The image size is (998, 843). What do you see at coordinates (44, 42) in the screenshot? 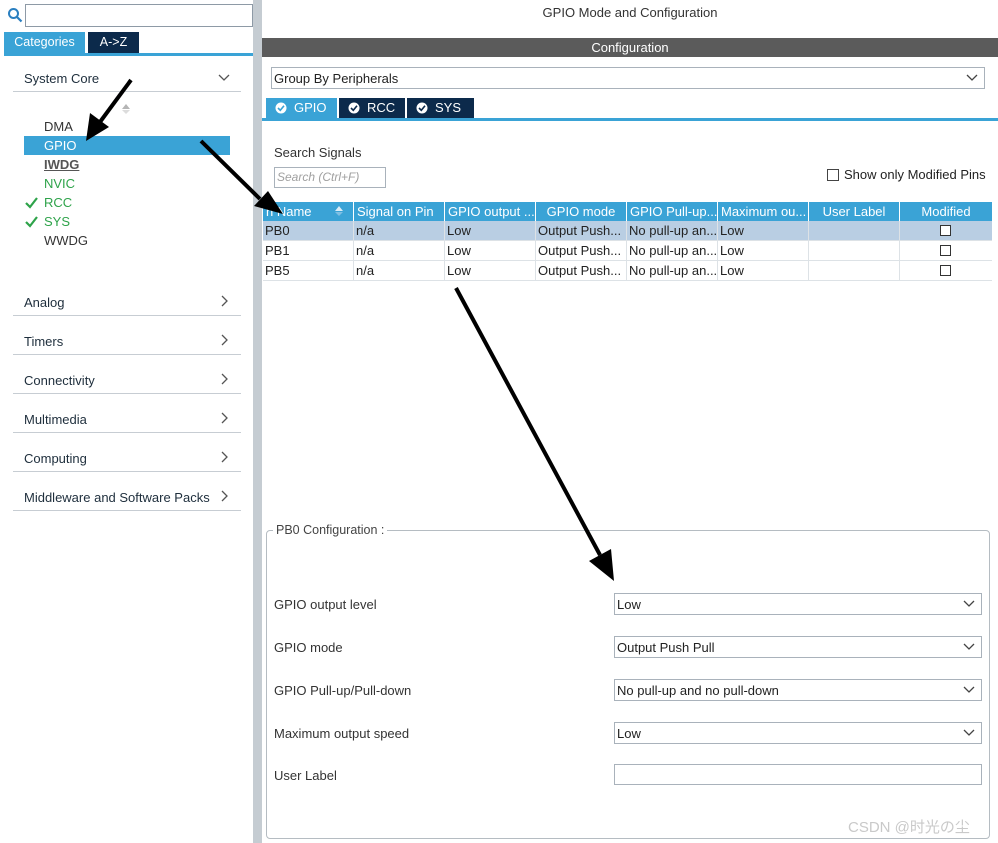
I see `tab-categories: Categories` at bounding box center [44, 42].